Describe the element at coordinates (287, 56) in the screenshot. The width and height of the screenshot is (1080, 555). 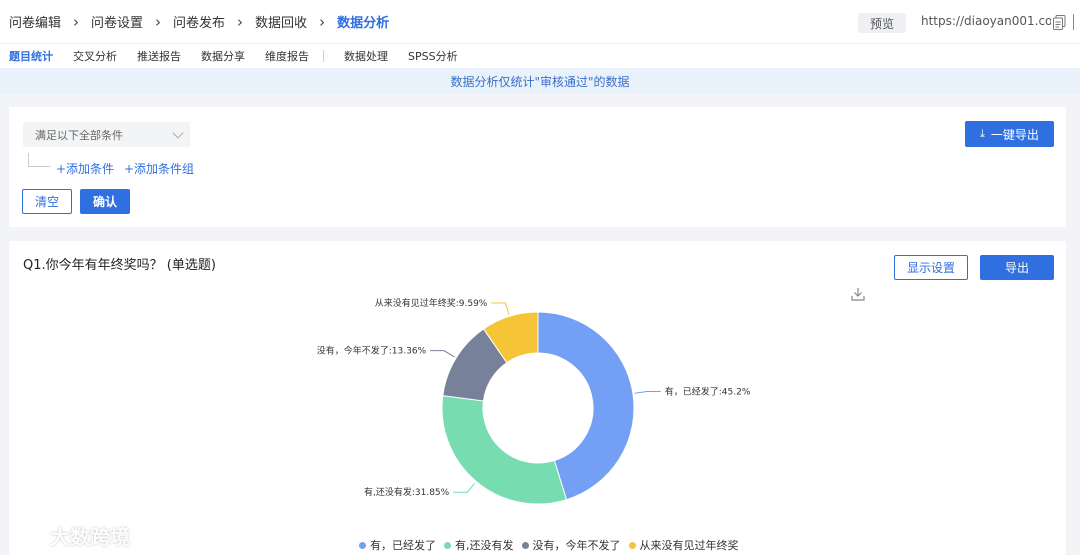
I see `tab-dimension-report: 维度报告` at that location.